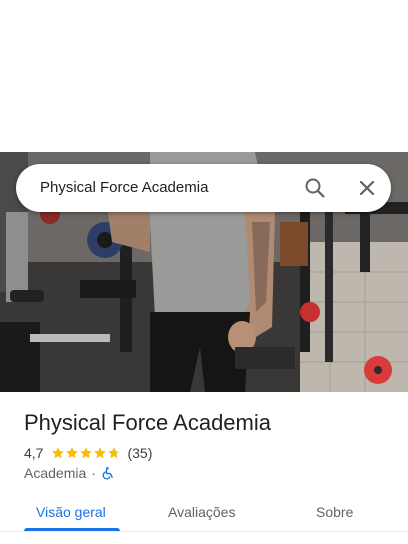 This screenshot has height=544, width=408. Describe the element at coordinates (108, 473) in the screenshot. I see `wheelchair-icon` at that location.